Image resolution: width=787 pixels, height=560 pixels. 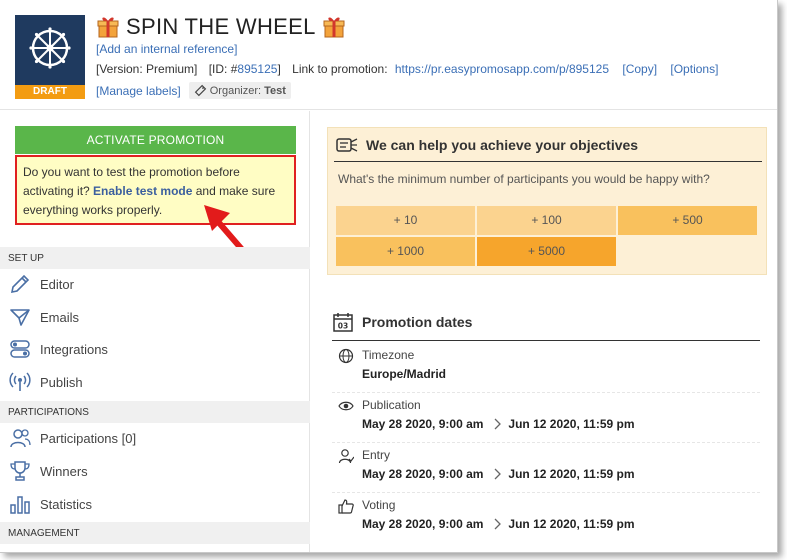 I want to click on calendar-icon: 03, so click(x=343, y=322).